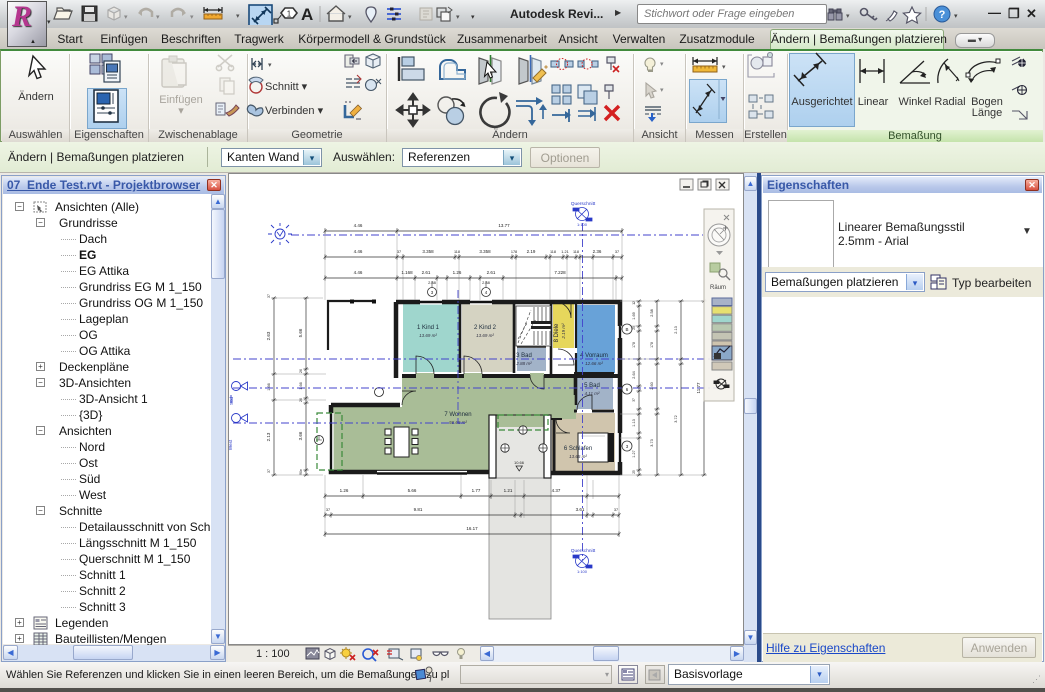 The height and width of the screenshot is (692, 1045). What do you see at coordinates (676, 418) in the screenshot?
I see `svg-text: 3.72` at bounding box center [676, 418].